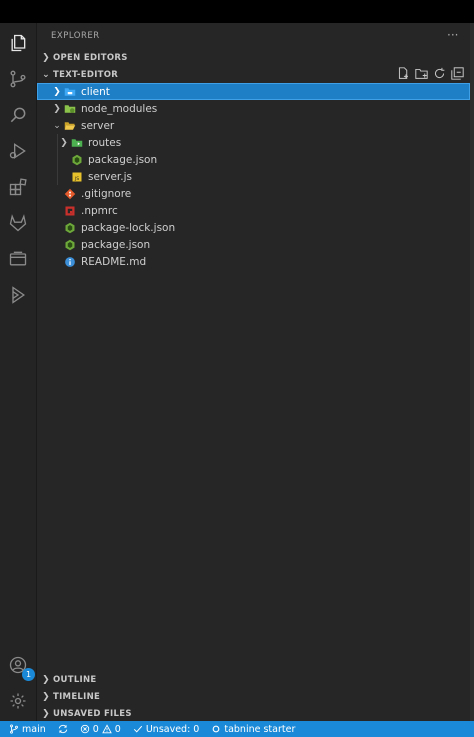  What do you see at coordinates (260, 729) in the screenshot?
I see `tabnine-text: tabnine starter` at bounding box center [260, 729].